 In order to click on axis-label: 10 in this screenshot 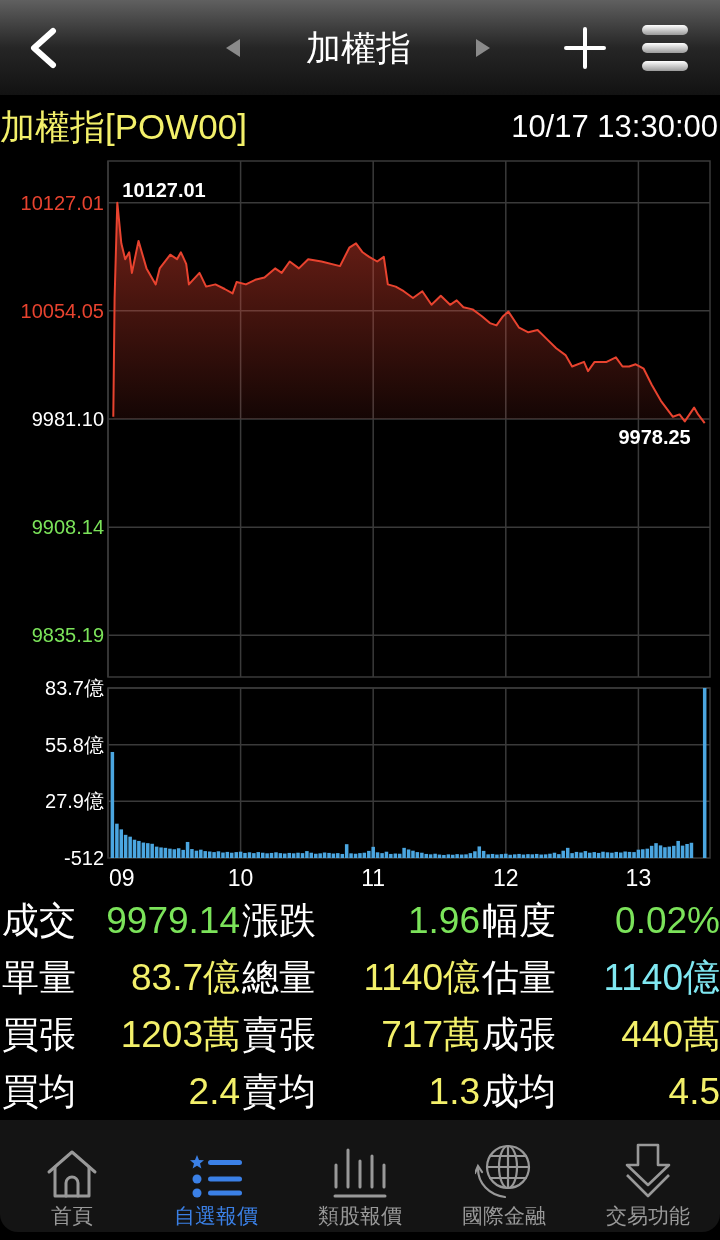, I will do `click(240, 878)`.